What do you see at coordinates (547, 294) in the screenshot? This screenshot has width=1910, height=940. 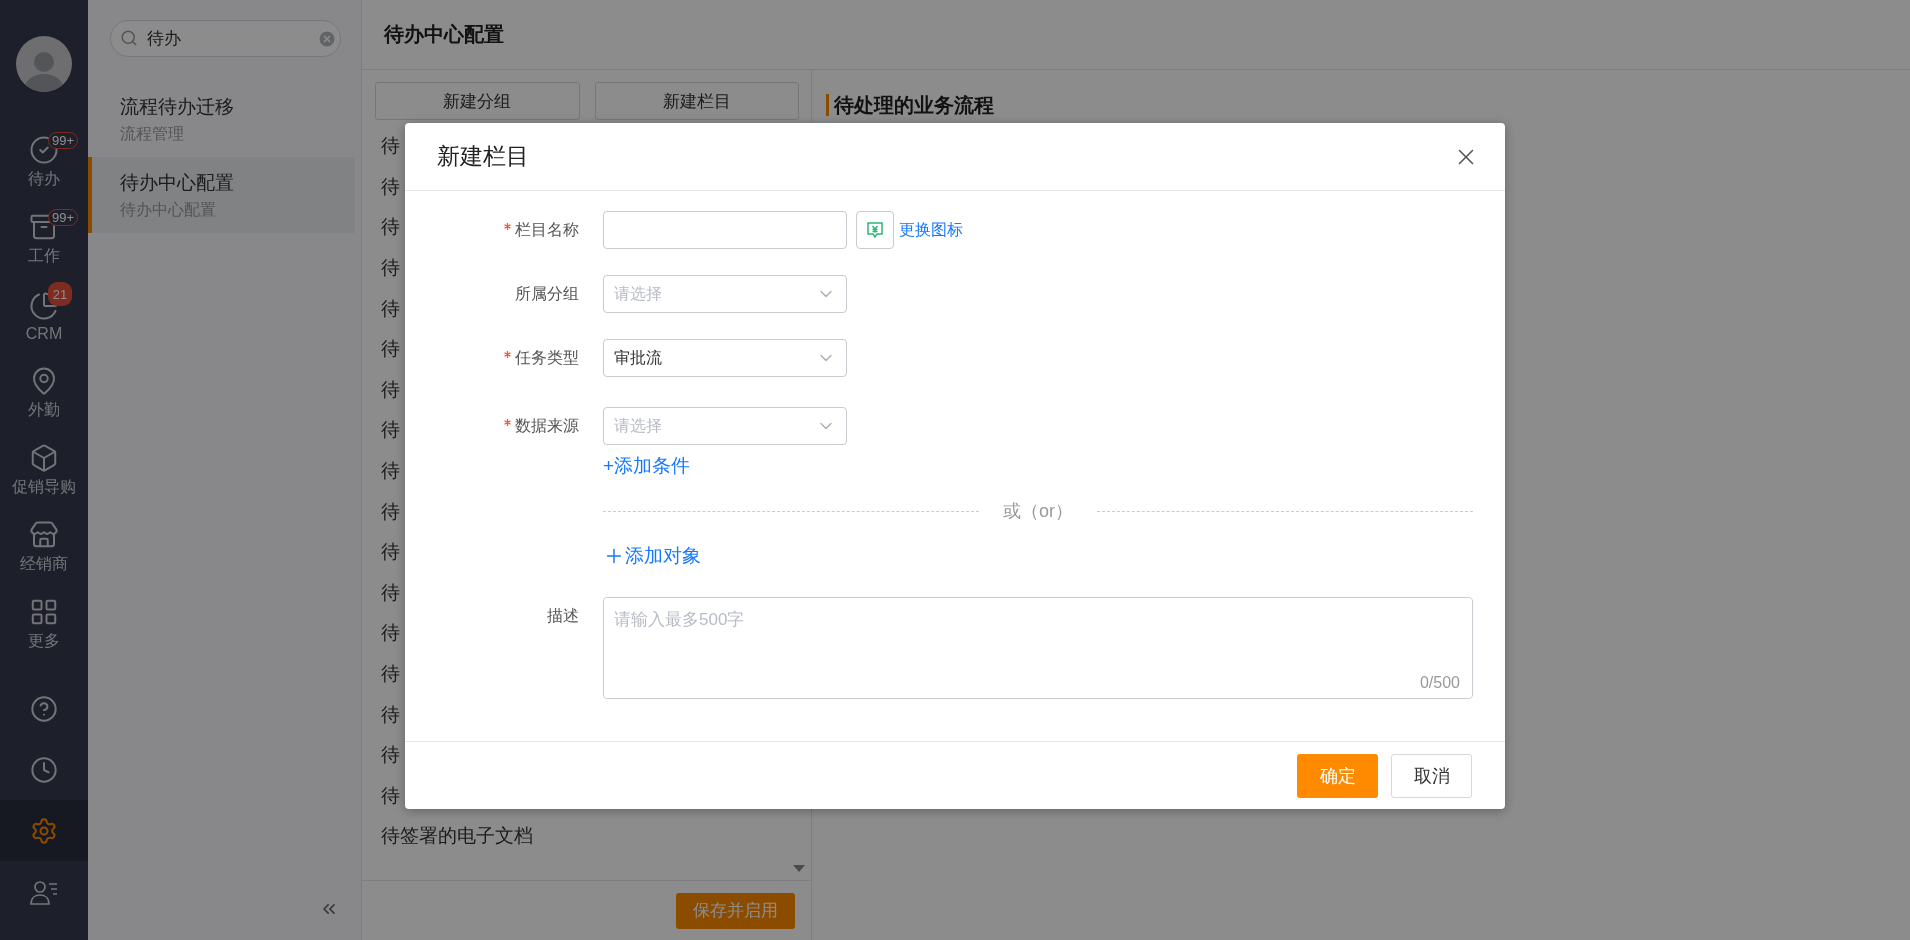 I see `field-label: 所属分组` at bounding box center [547, 294].